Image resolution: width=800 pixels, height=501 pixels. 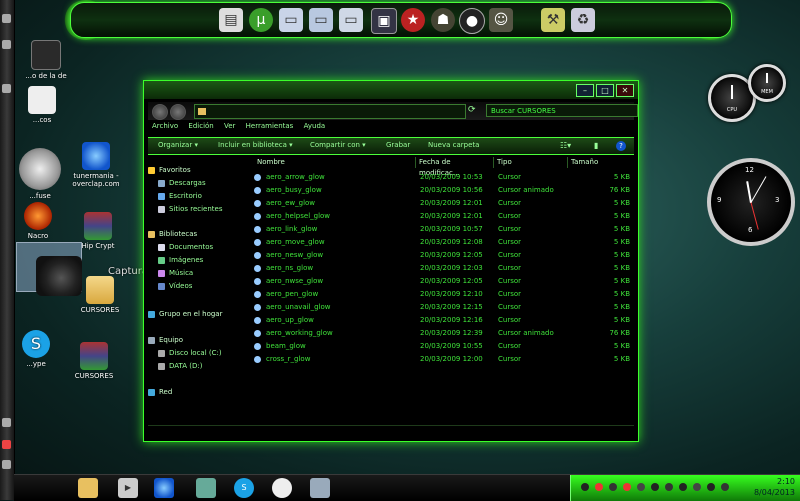 What do you see at coordinates (200, 126) in the screenshot?
I see `menu-edicion: Edición` at bounding box center [200, 126].